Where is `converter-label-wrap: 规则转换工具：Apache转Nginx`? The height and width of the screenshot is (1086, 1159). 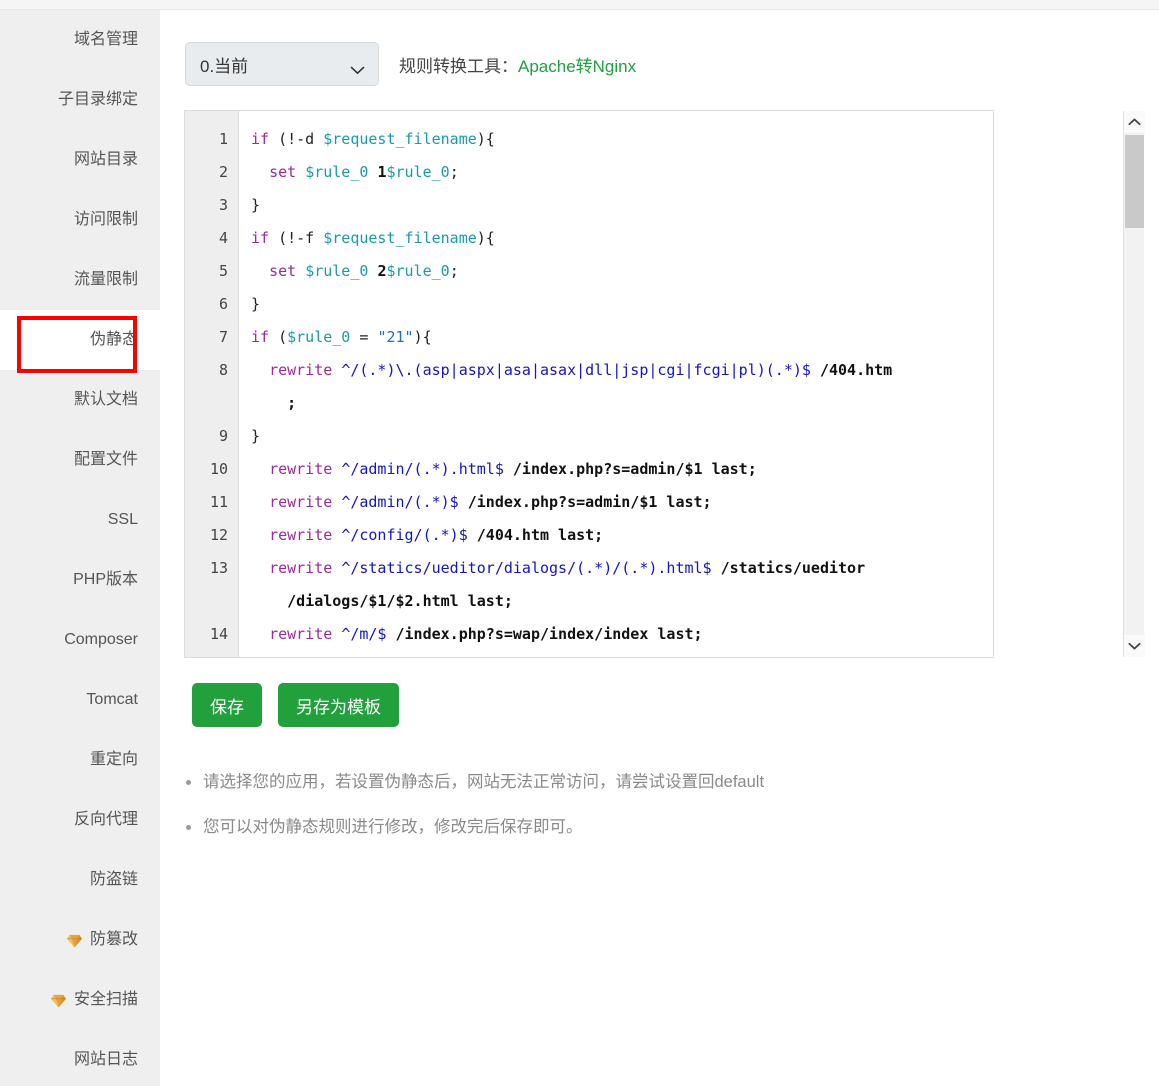
converter-label-wrap: 规则转换工具：Apache转Nginx is located at coordinates (517, 64).